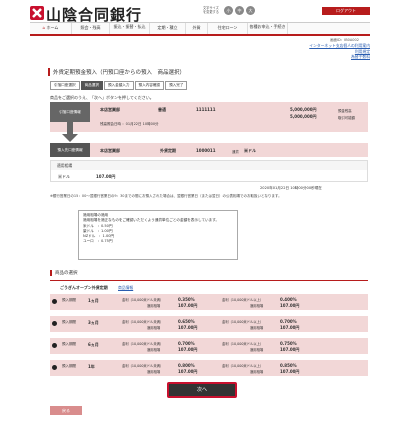 This screenshot has width=400, height=426. Describe the element at coordinates (98, 241) in the screenshot. I see `info-item: ユーロ ：0.75円` at that location.